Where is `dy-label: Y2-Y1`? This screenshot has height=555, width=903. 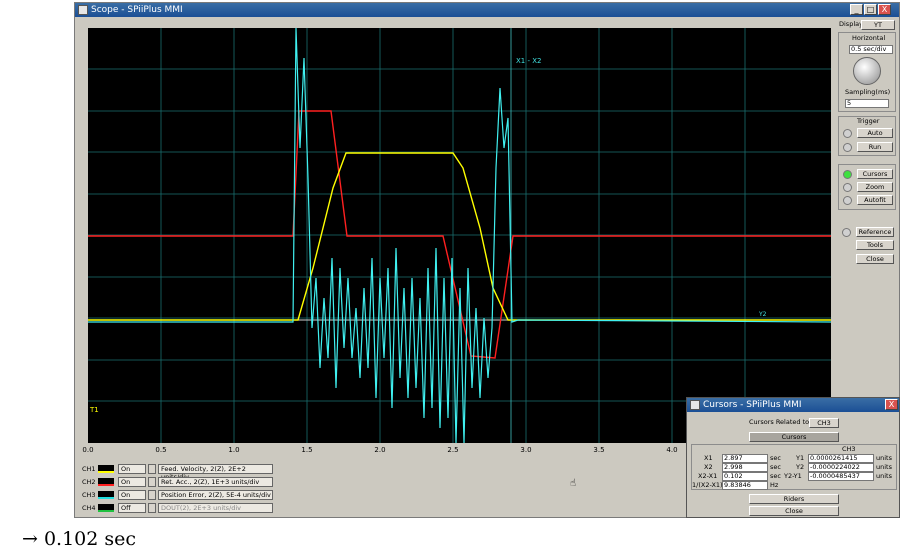
dy-label: Y2-Y1 is located at coordinates (793, 476).